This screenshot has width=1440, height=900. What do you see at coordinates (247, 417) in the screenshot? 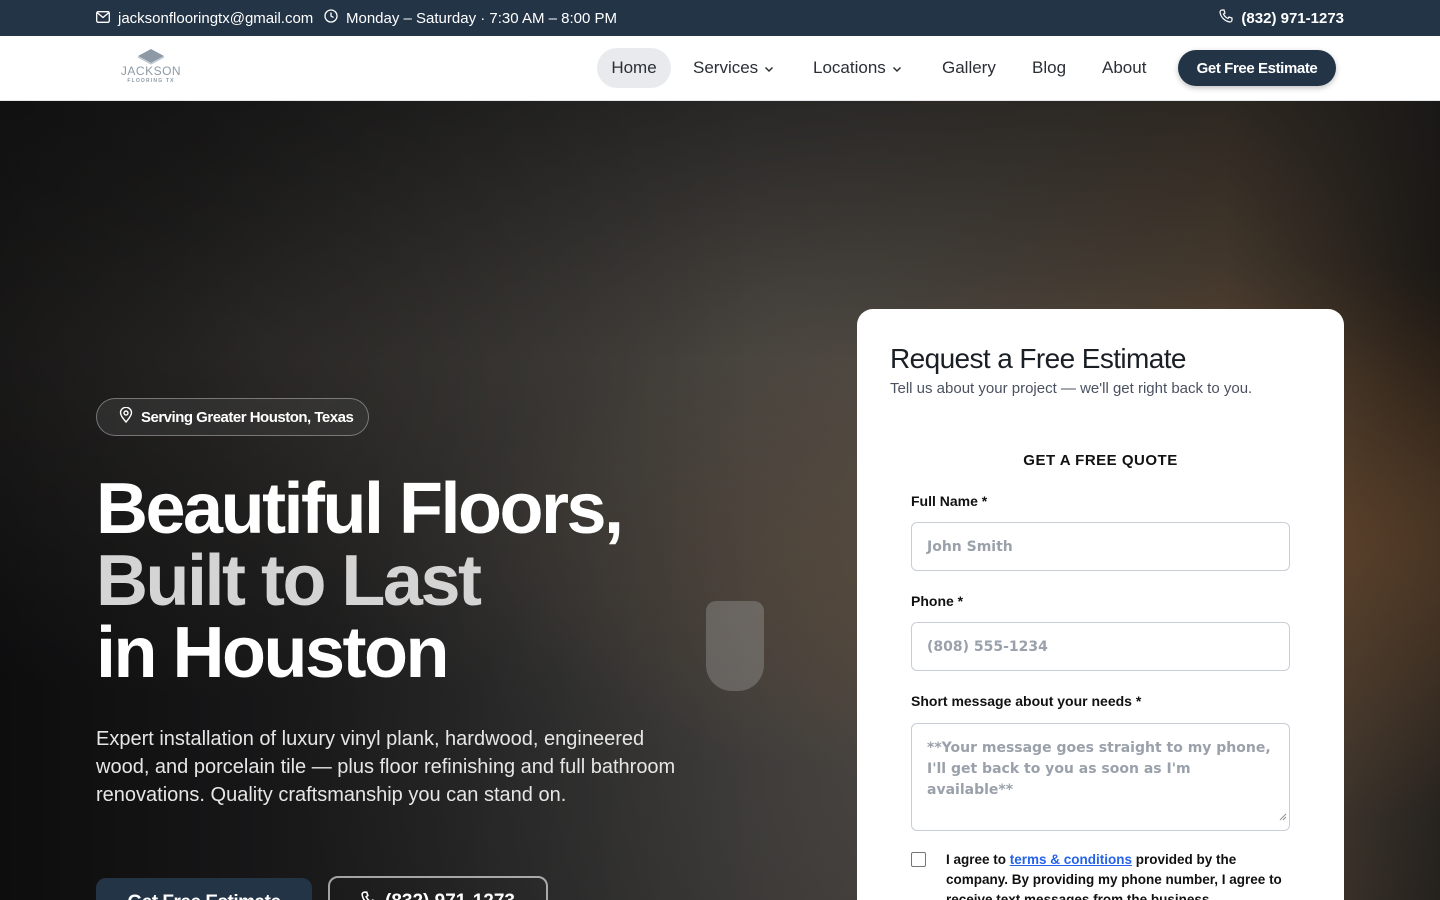
I see `location-badge-text: Serving Greater Houston, Texas` at bounding box center [247, 417].